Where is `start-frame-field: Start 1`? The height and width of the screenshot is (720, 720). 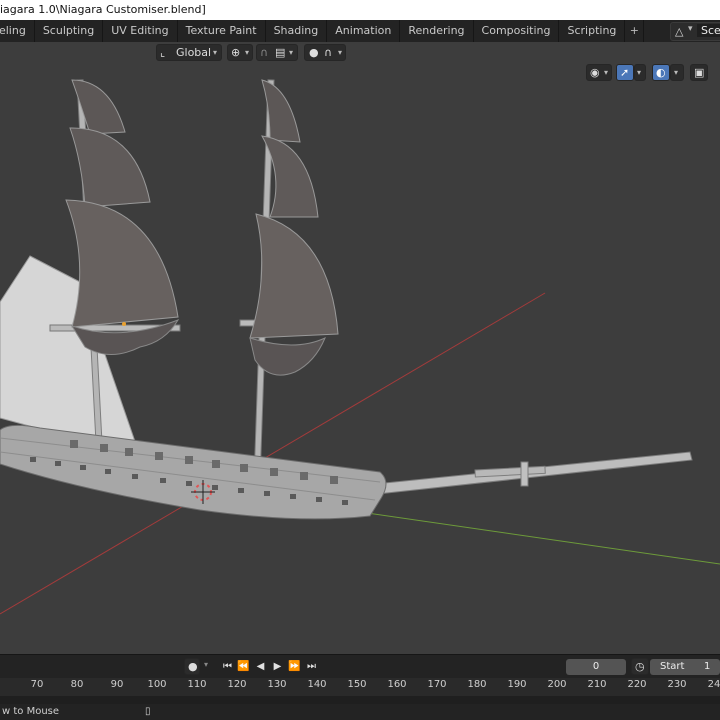 start-frame-field: Start 1 is located at coordinates (685, 667).